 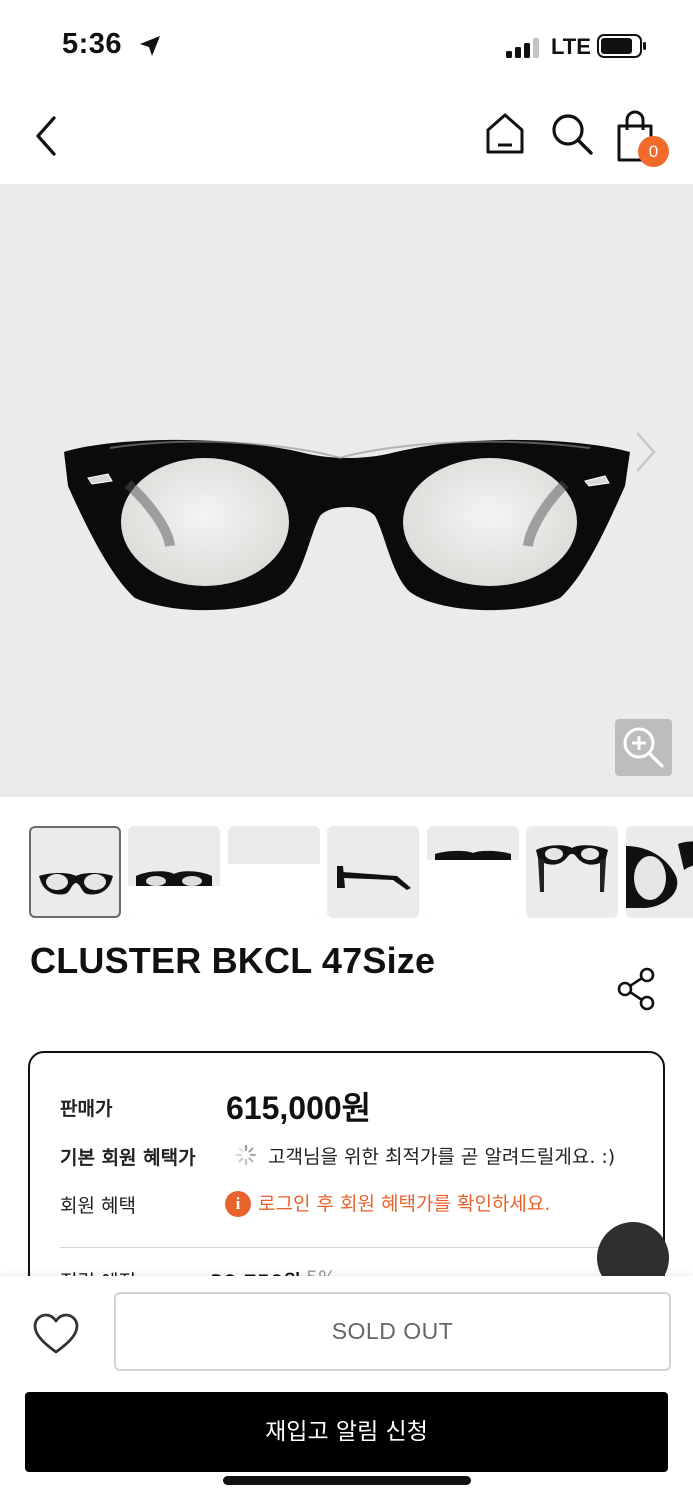 I want to click on network-type: LTE, so click(x=571, y=46).